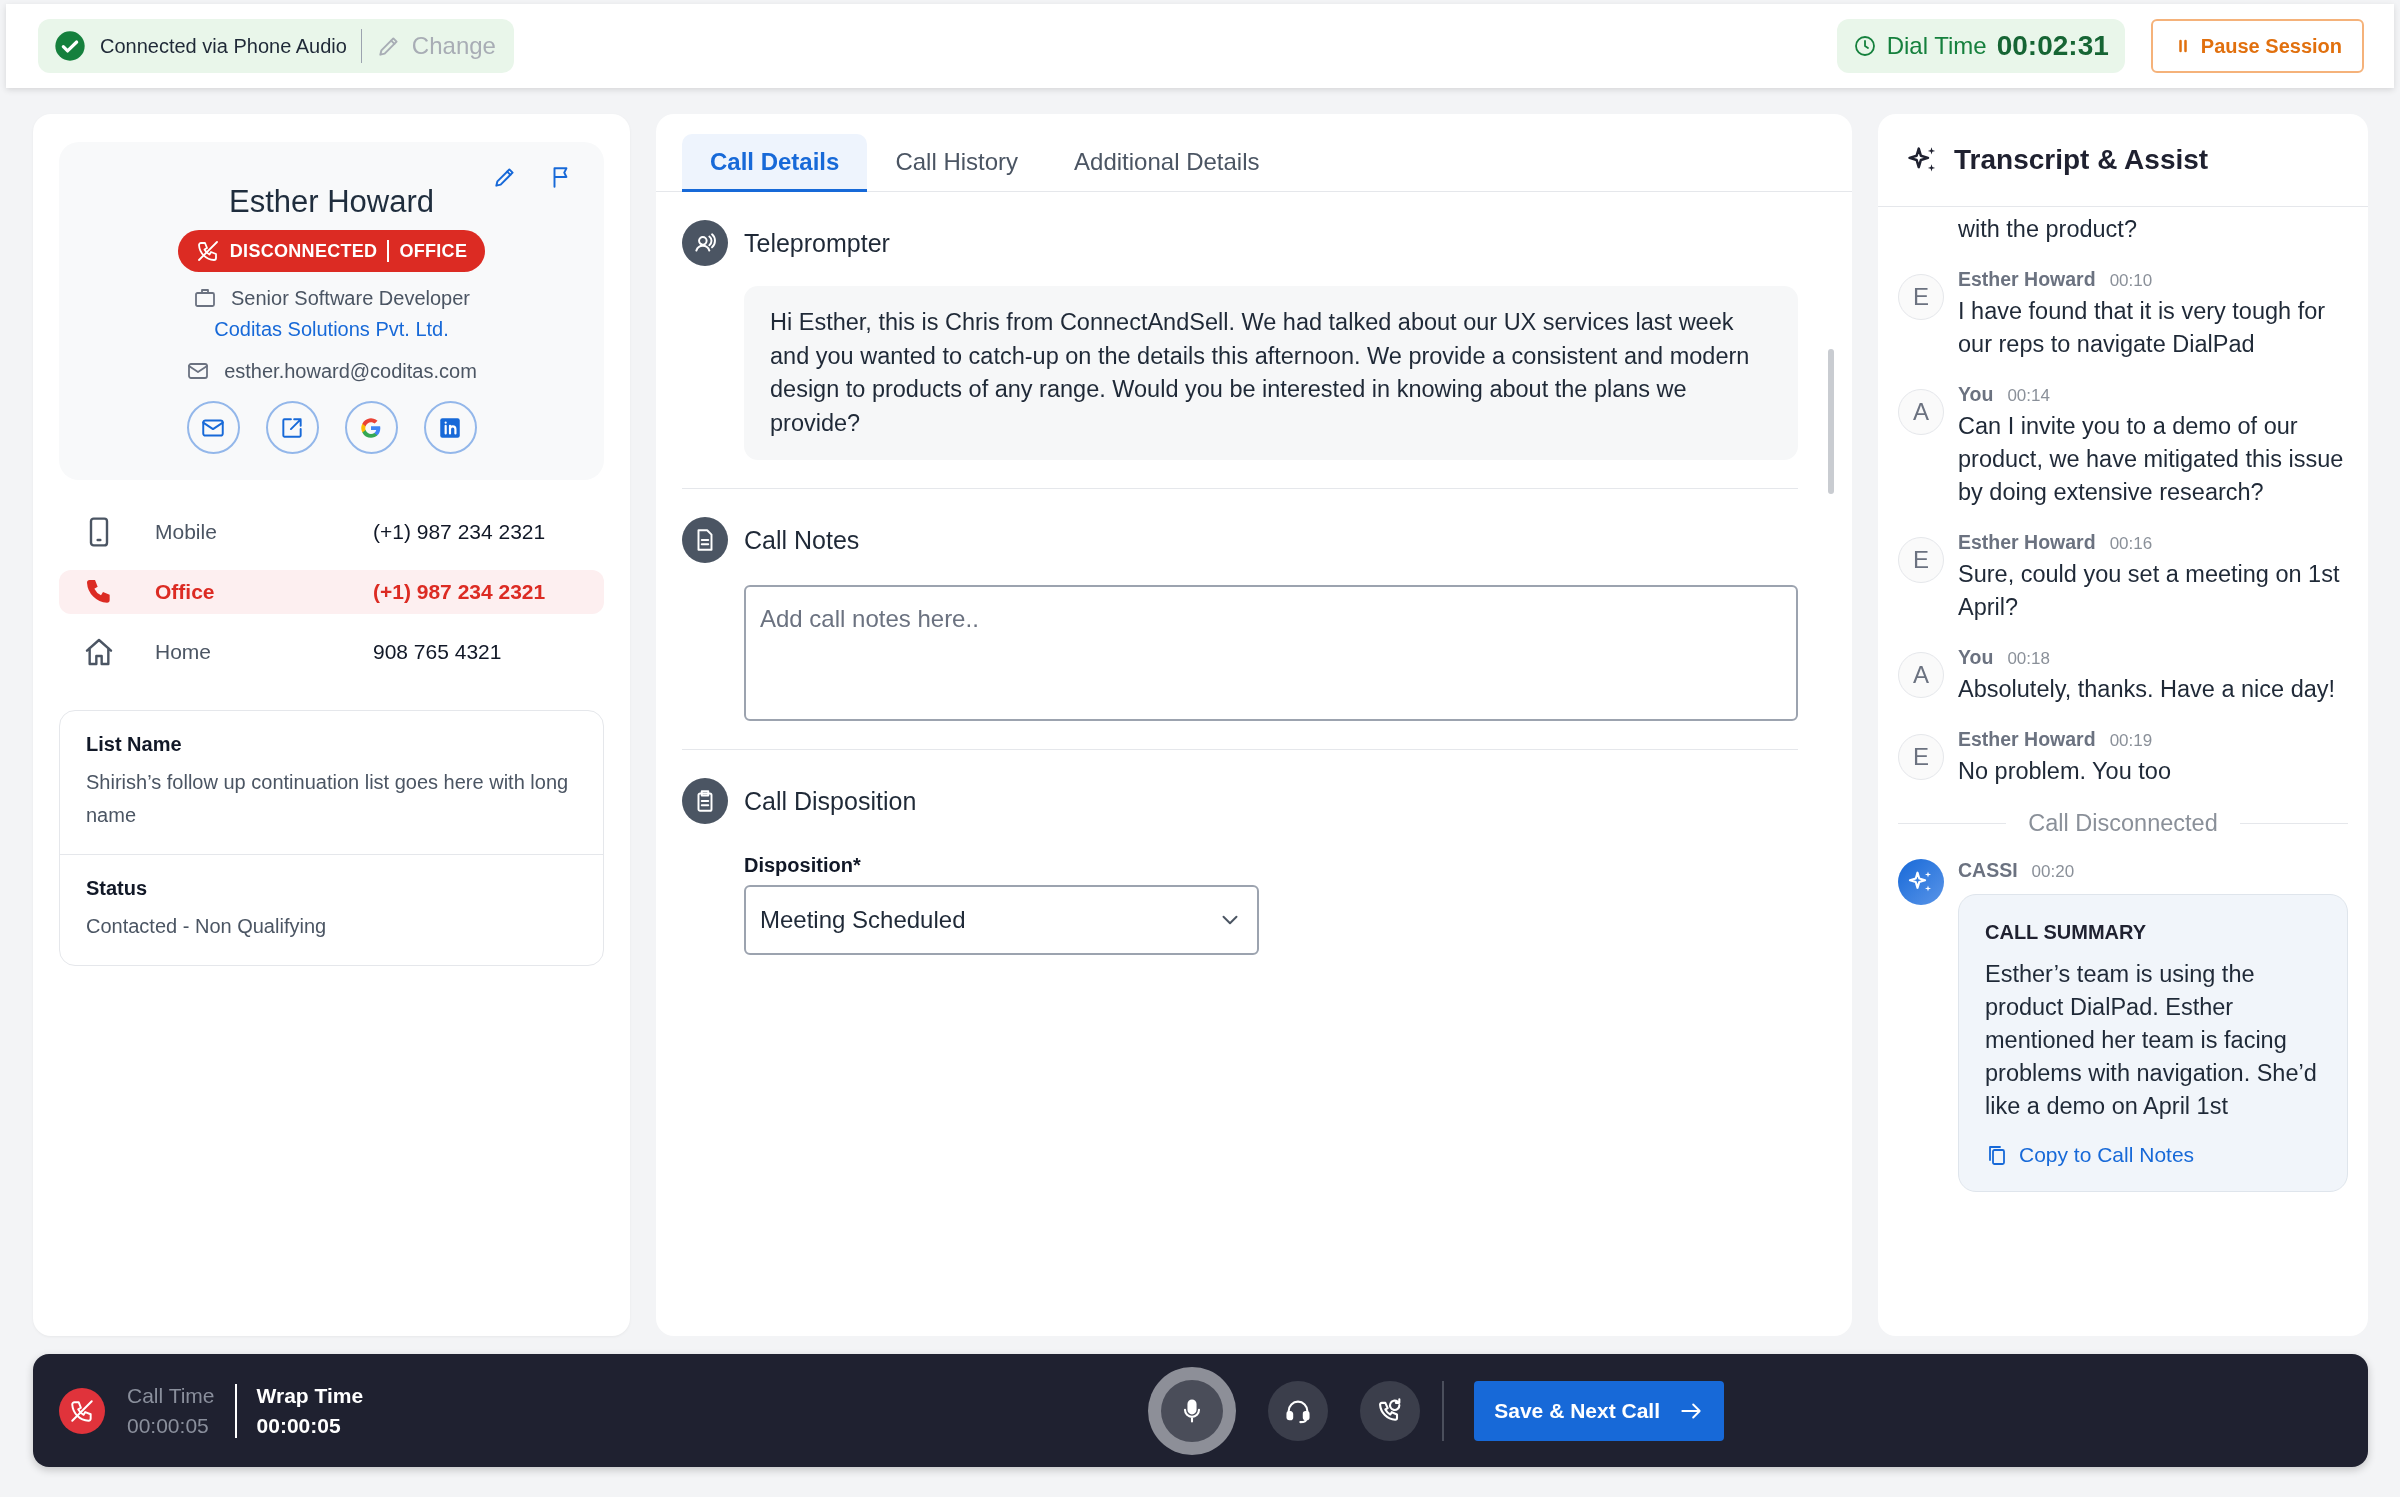 Image resolution: width=2400 pixels, height=1497 pixels. What do you see at coordinates (2123, 823) in the screenshot?
I see `call-disconnected-label: Call Disconnected` at bounding box center [2123, 823].